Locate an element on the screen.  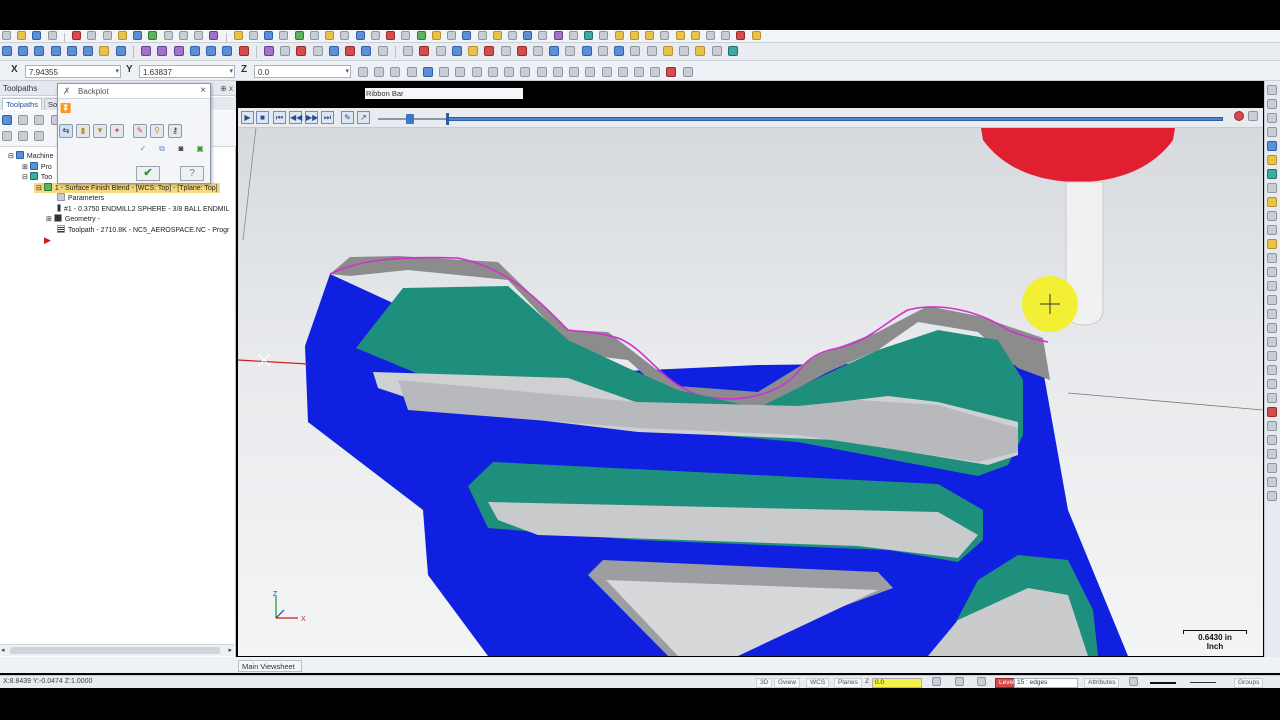
undo-icon is located at coordinates (92, 35).